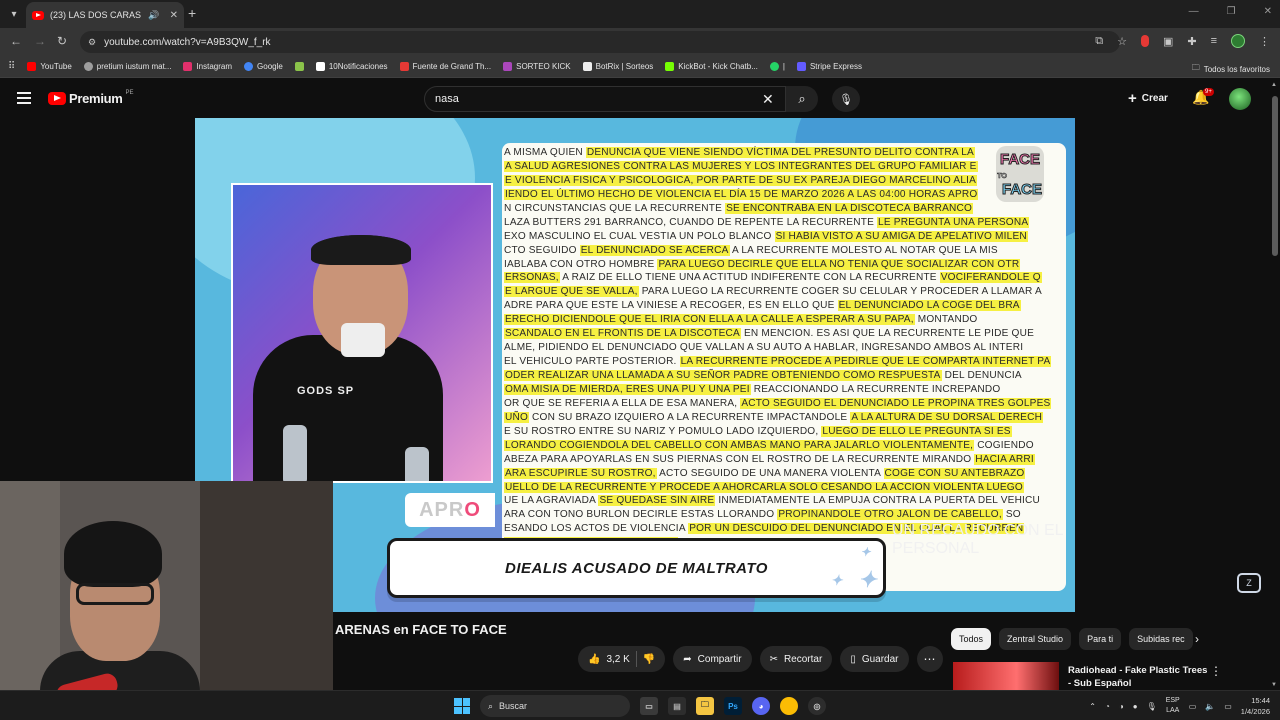 Image resolution: width=1280 pixels, height=720 pixels. What do you see at coordinates (1022, 189) in the screenshot?
I see `svg-text: FACE` at bounding box center [1022, 189].